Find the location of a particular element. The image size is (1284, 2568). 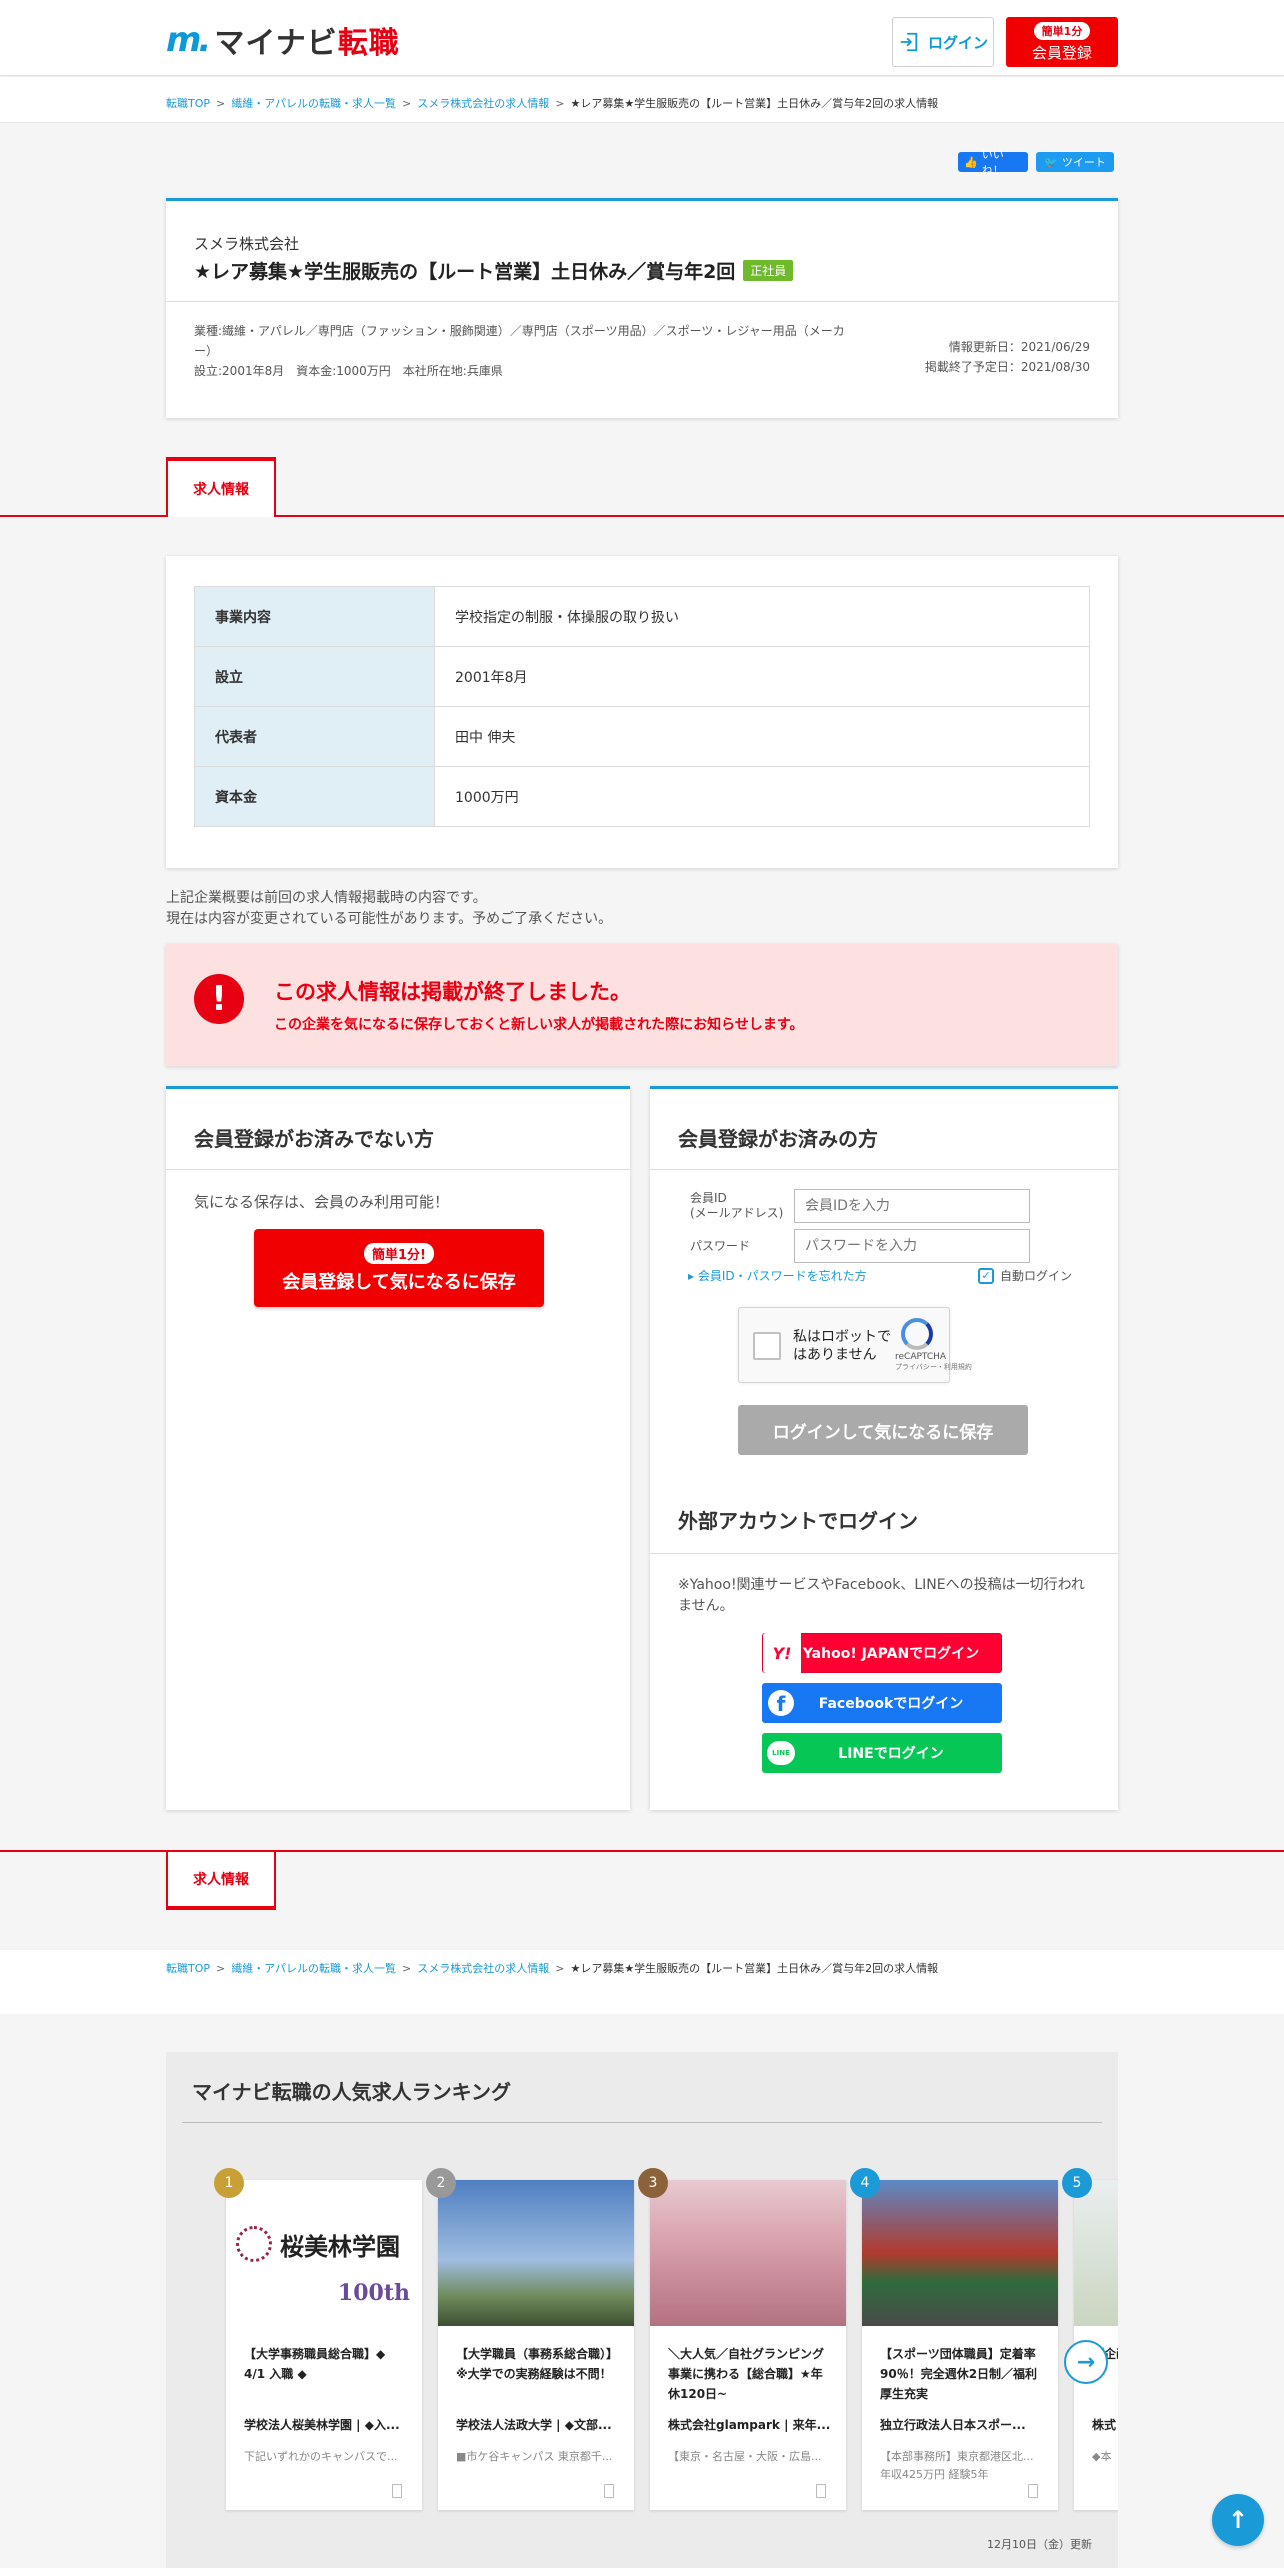

password-input is located at coordinates (912, 1246).